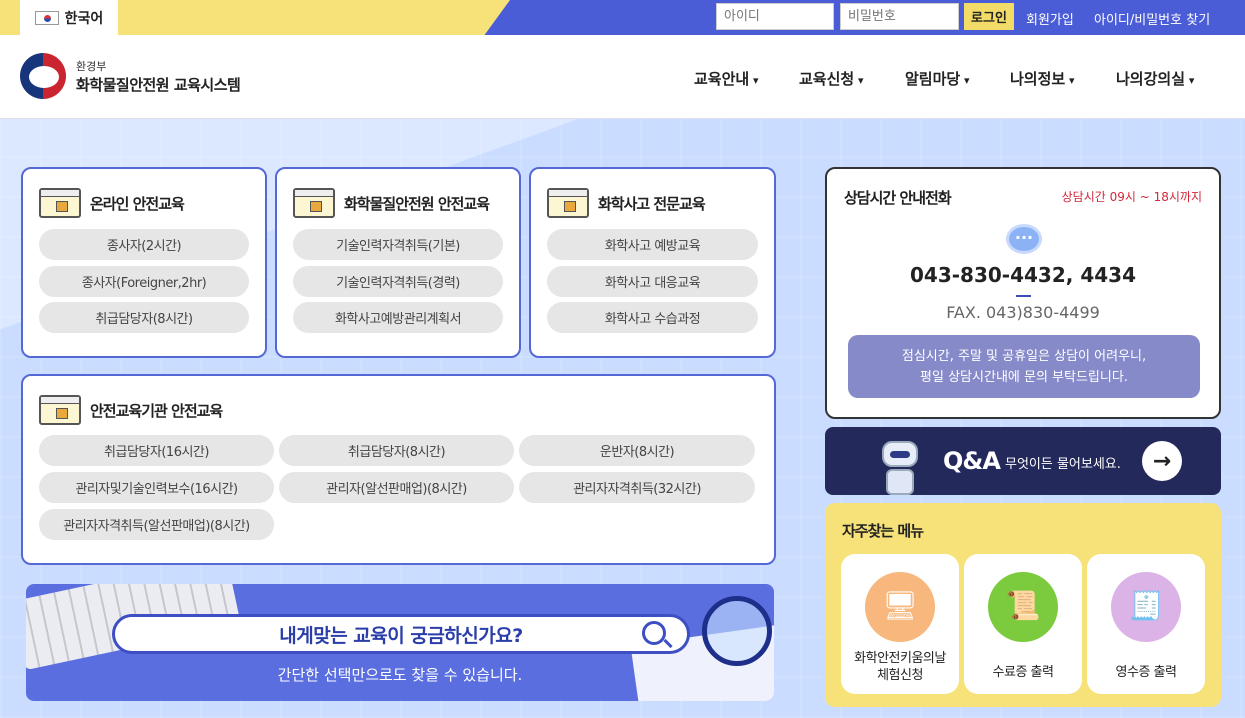 The image size is (1245, 718). Describe the element at coordinates (652, 281) in the screenshot. I see `course-item: 화학사고 대응교육` at that location.